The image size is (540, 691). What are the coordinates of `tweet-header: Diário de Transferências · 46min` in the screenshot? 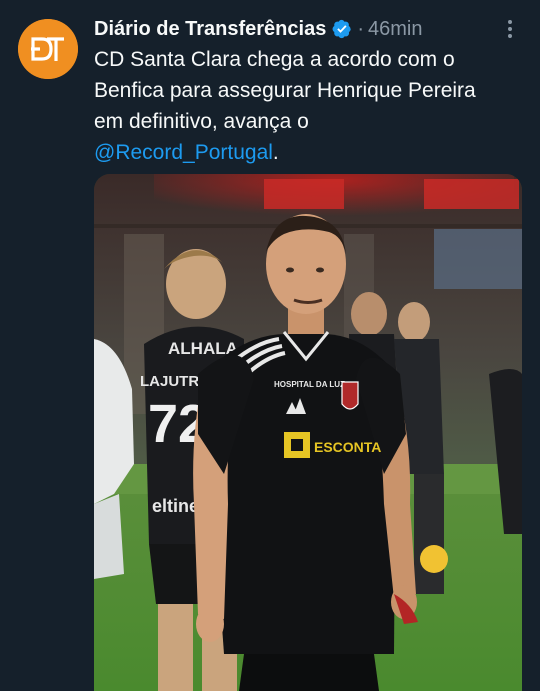 It's located at (295, 29).